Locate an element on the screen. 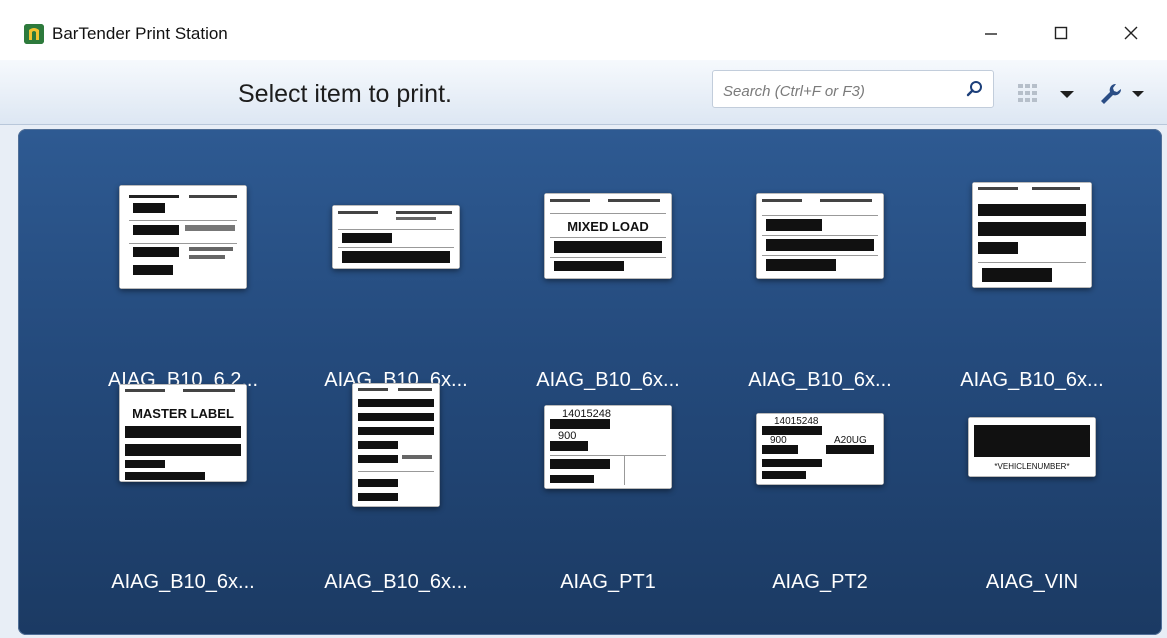 The height and width of the screenshot is (638, 1167). maximize-button is located at coordinates (1061, 33).